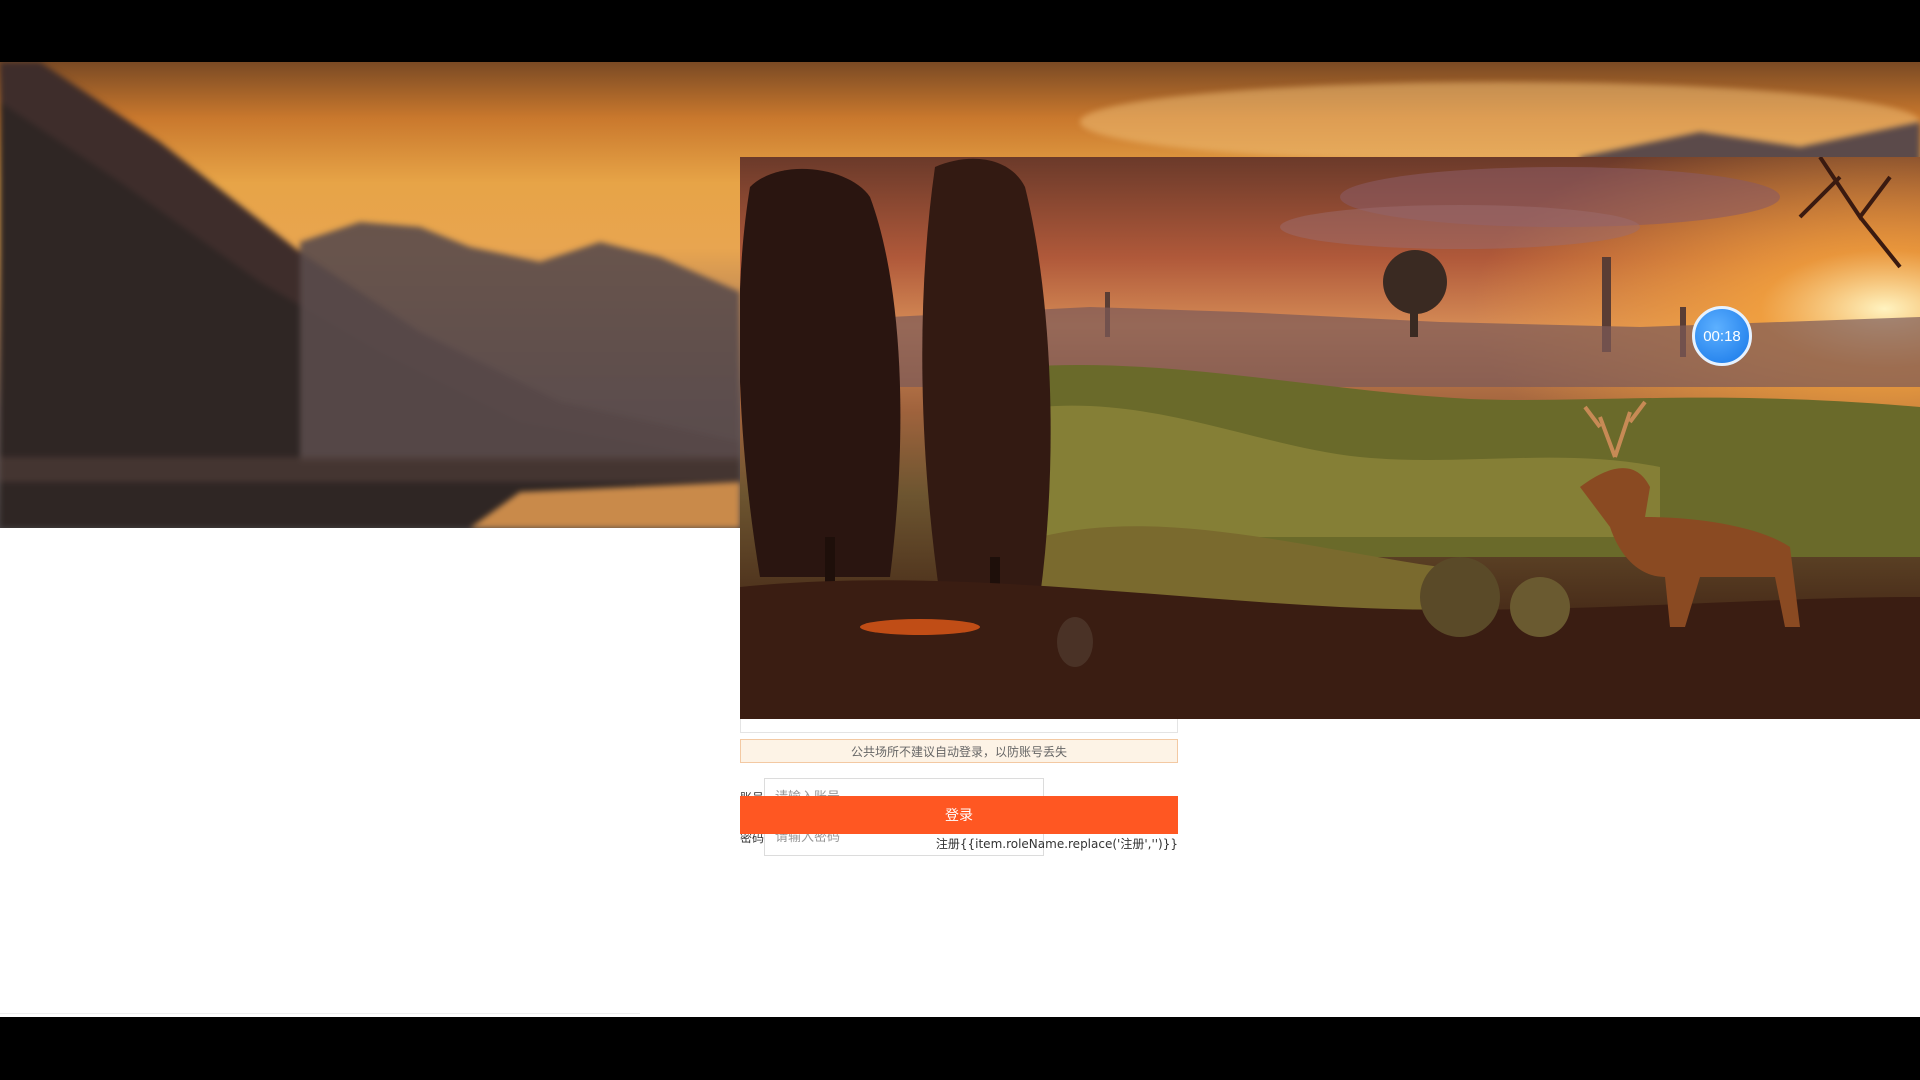 This screenshot has height=1080, width=1920. What do you see at coordinates (960, 1048) in the screenshot?
I see `letterbox-bottom` at bounding box center [960, 1048].